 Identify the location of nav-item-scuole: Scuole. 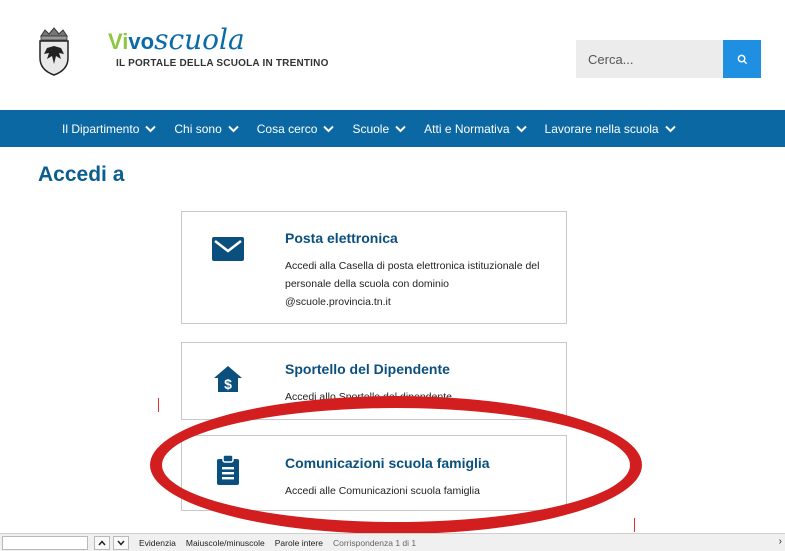
(379, 129).